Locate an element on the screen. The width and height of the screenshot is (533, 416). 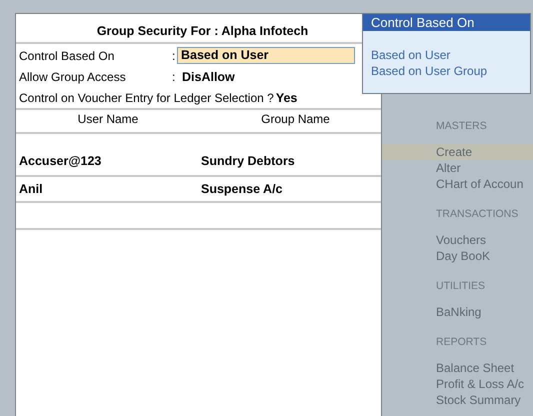
input-field: Based on User is located at coordinates (266, 55).